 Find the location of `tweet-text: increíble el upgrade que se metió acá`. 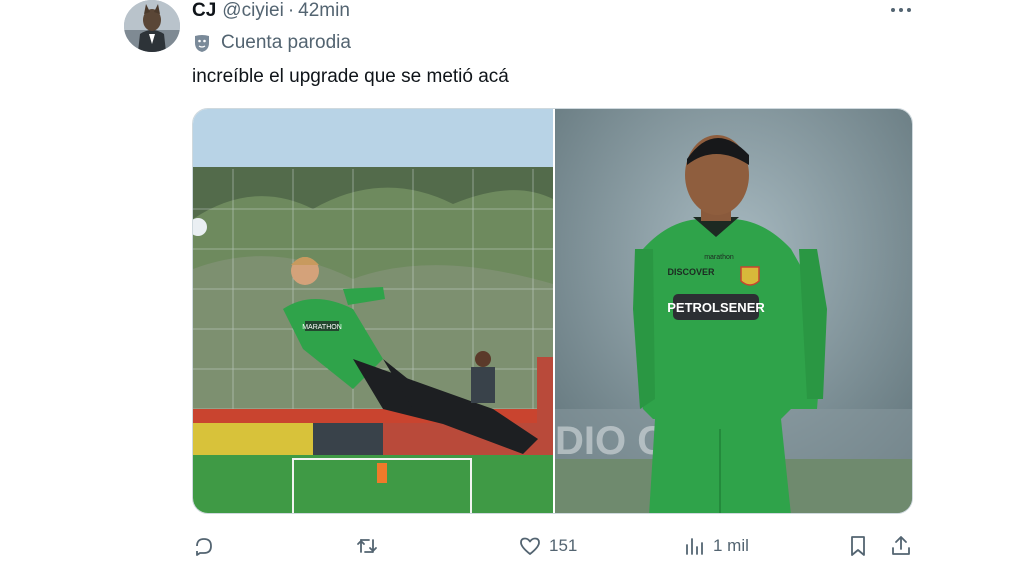

tweet-text: increíble el upgrade que se metió acá is located at coordinates (350, 76).